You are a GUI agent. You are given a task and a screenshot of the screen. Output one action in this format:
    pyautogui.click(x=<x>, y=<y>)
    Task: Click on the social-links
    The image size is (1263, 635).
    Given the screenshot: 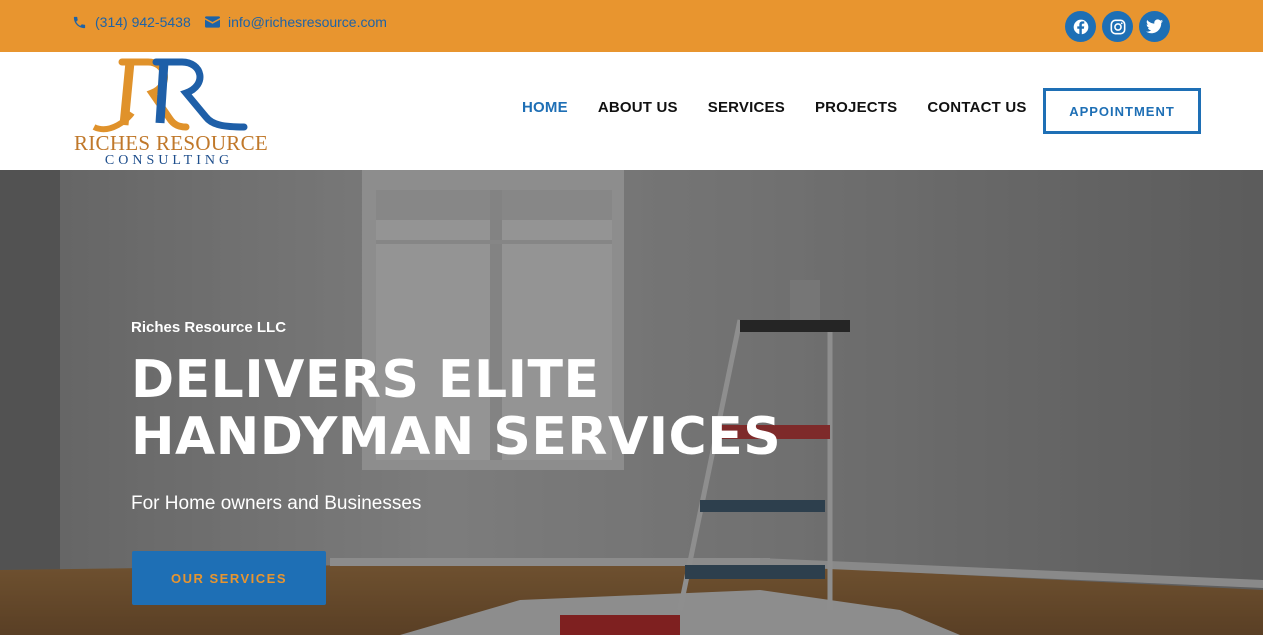 What is the action you would take?
    pyautogui.click(x=1117, y=26)
    